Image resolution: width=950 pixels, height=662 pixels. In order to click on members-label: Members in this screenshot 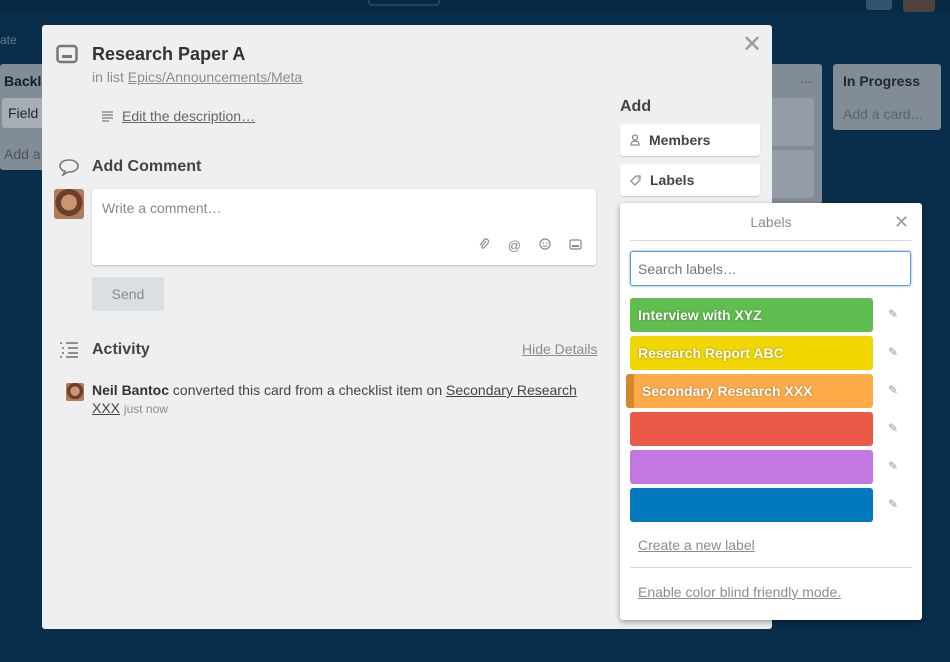, I will do `click(680, 140)`.